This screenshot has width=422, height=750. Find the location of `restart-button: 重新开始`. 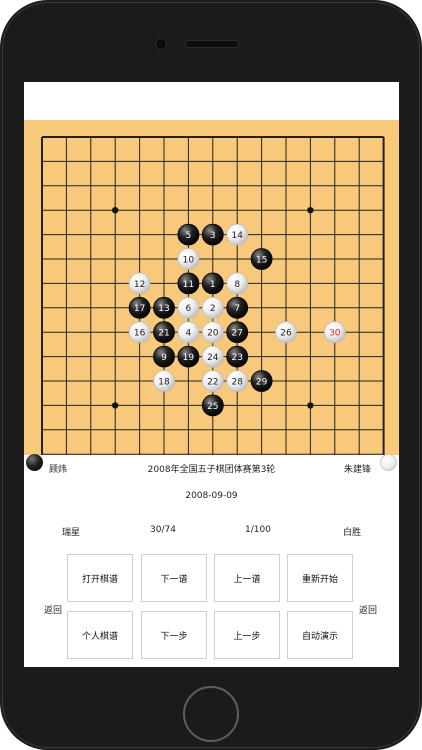

restart-button: 重新开始 is located at coordinates (320, 578).